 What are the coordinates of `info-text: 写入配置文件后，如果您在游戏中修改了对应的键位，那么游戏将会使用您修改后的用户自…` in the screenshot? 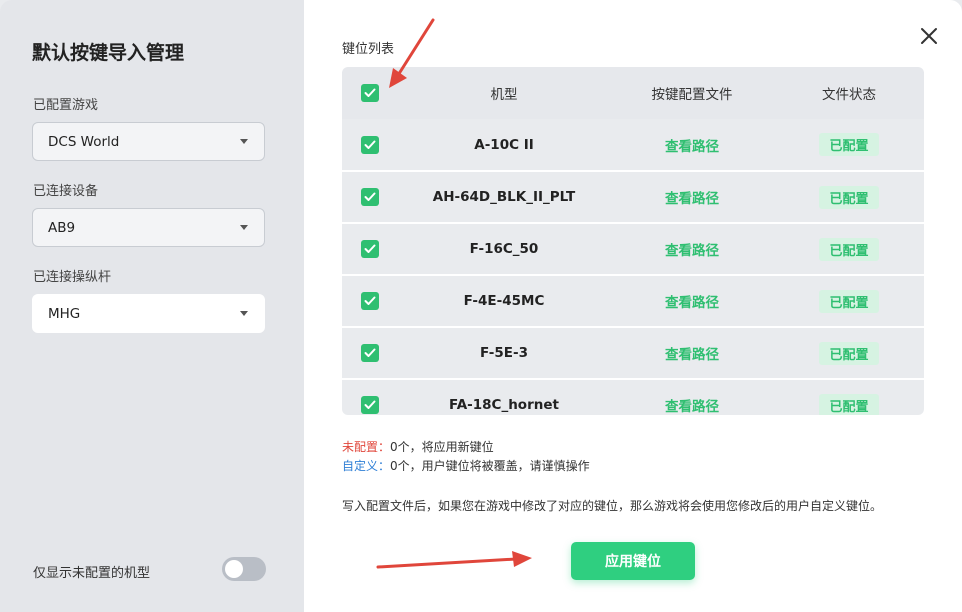 It's located at (612, 506).